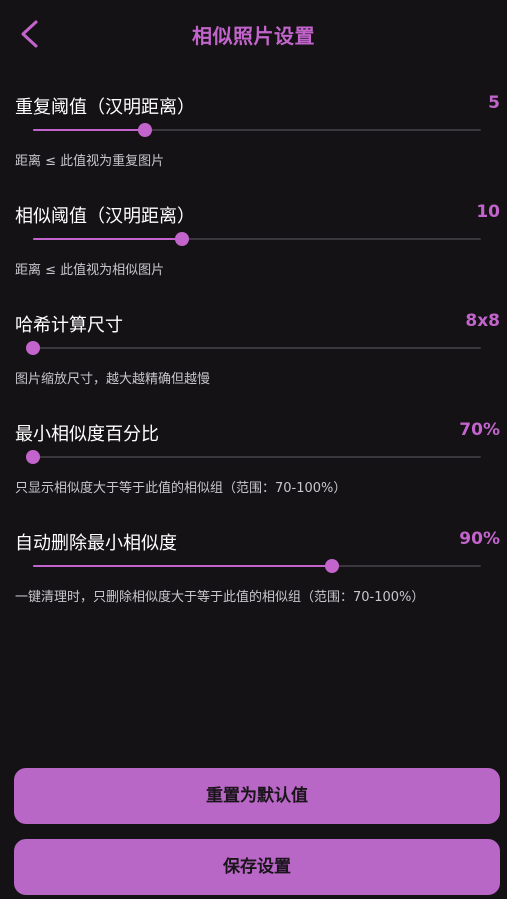 The image size is (507, 899). What do you see at coordinates (253, 252) in the screenshot?
I see `setting-similar-threshold: 相似阈值（汉明距离） 10 距离 ≤ 此值视为相似图片` at bounding box center [253, 252].